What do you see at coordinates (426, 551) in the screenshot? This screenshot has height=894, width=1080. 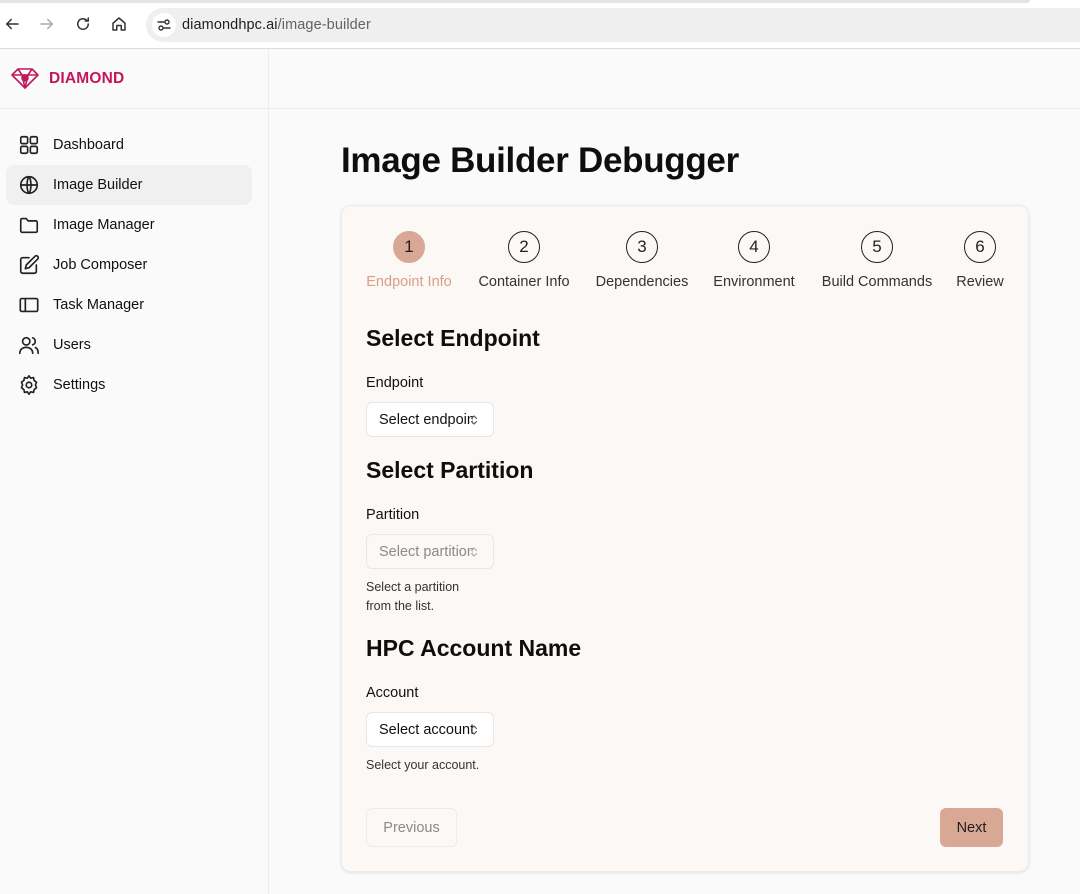 I see `partition-select-value: Select partition` at bounding box center [426, 551].